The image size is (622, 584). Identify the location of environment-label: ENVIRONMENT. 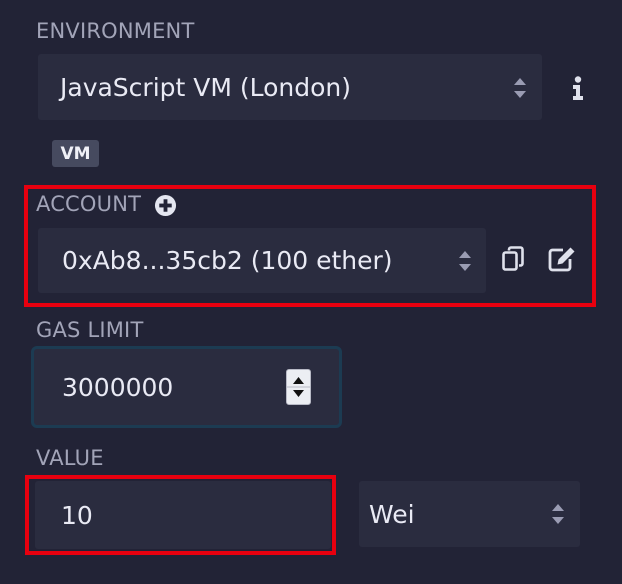
(115, 31).